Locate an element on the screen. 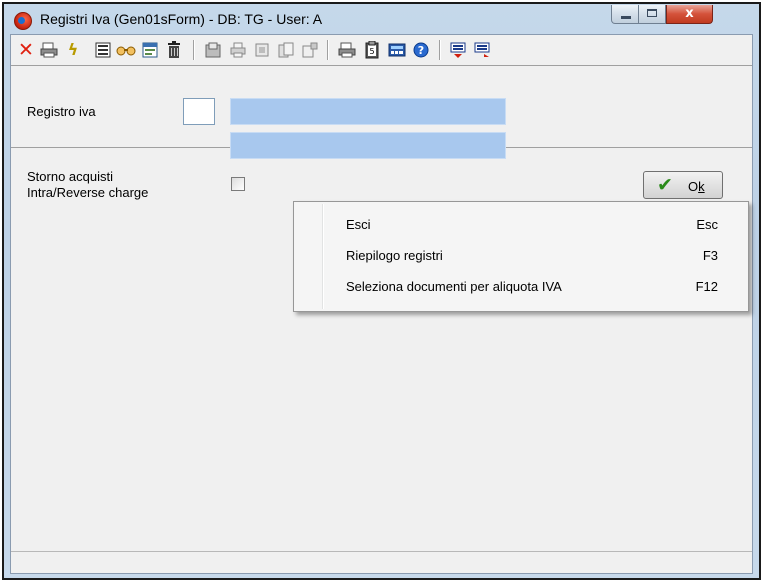 The image size is (769, 585). menu-item-shortcut: F3 is located at coordinates (710, 255).